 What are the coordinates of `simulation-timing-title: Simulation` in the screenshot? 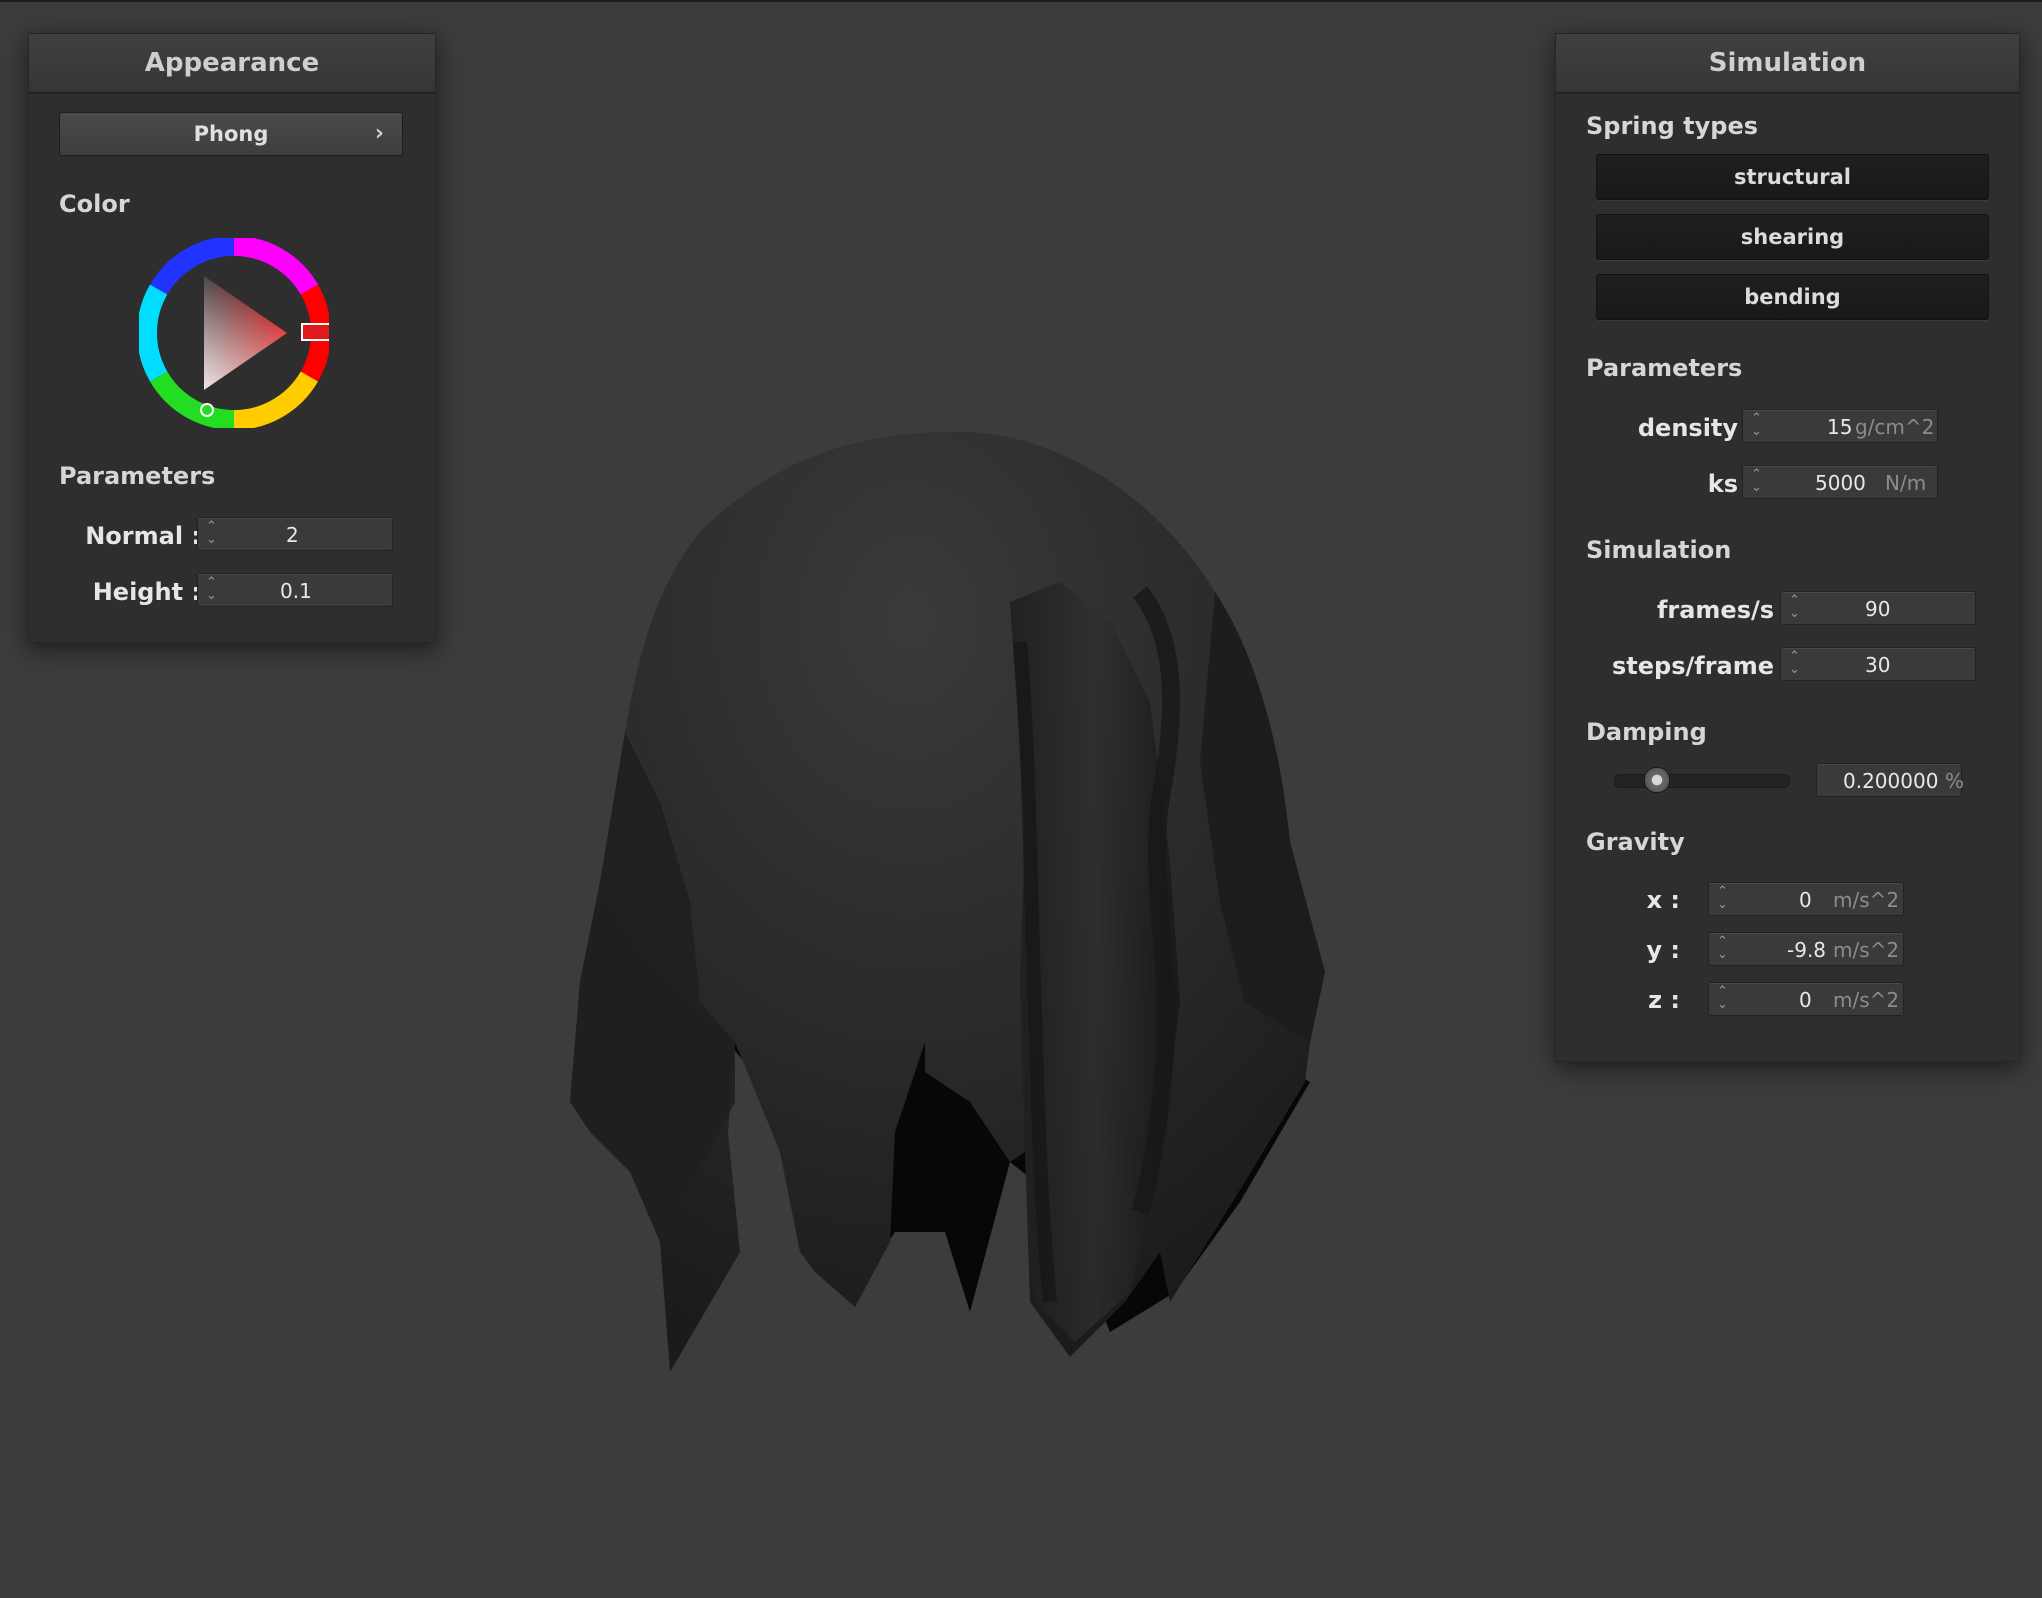 It's located at (1659, 550).